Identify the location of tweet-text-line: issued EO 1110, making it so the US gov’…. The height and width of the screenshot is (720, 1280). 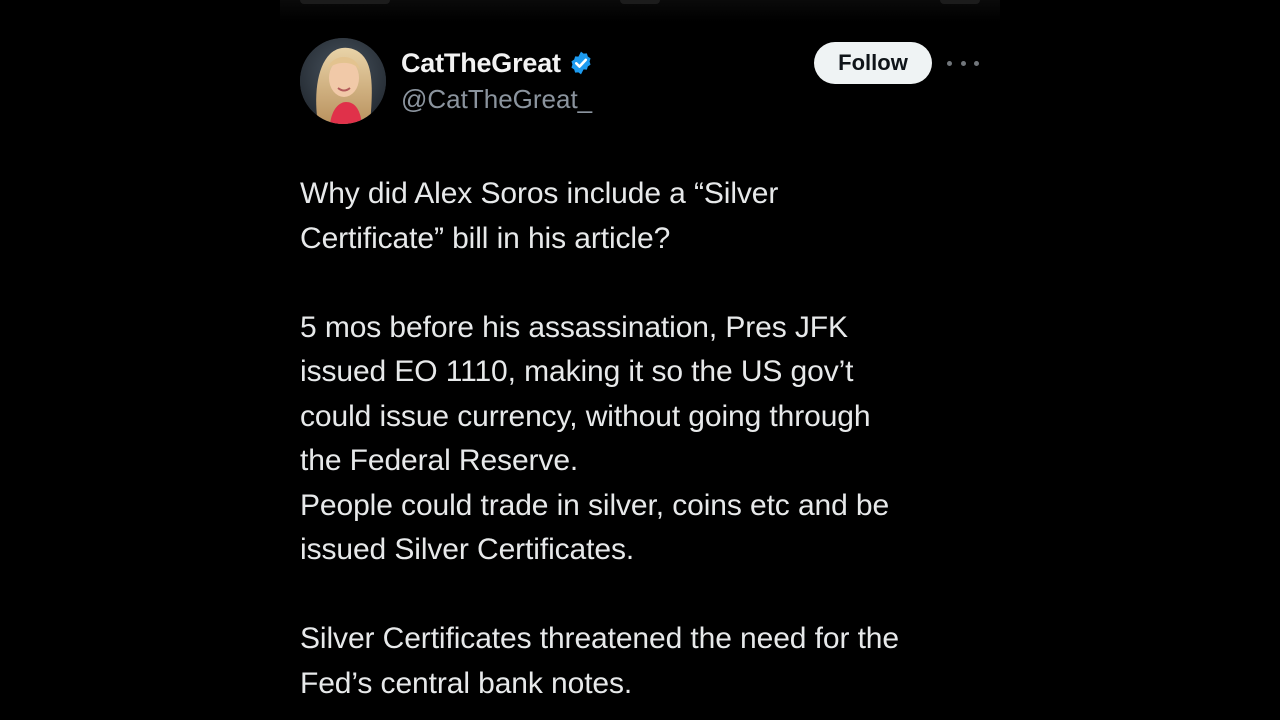
(577, 371).